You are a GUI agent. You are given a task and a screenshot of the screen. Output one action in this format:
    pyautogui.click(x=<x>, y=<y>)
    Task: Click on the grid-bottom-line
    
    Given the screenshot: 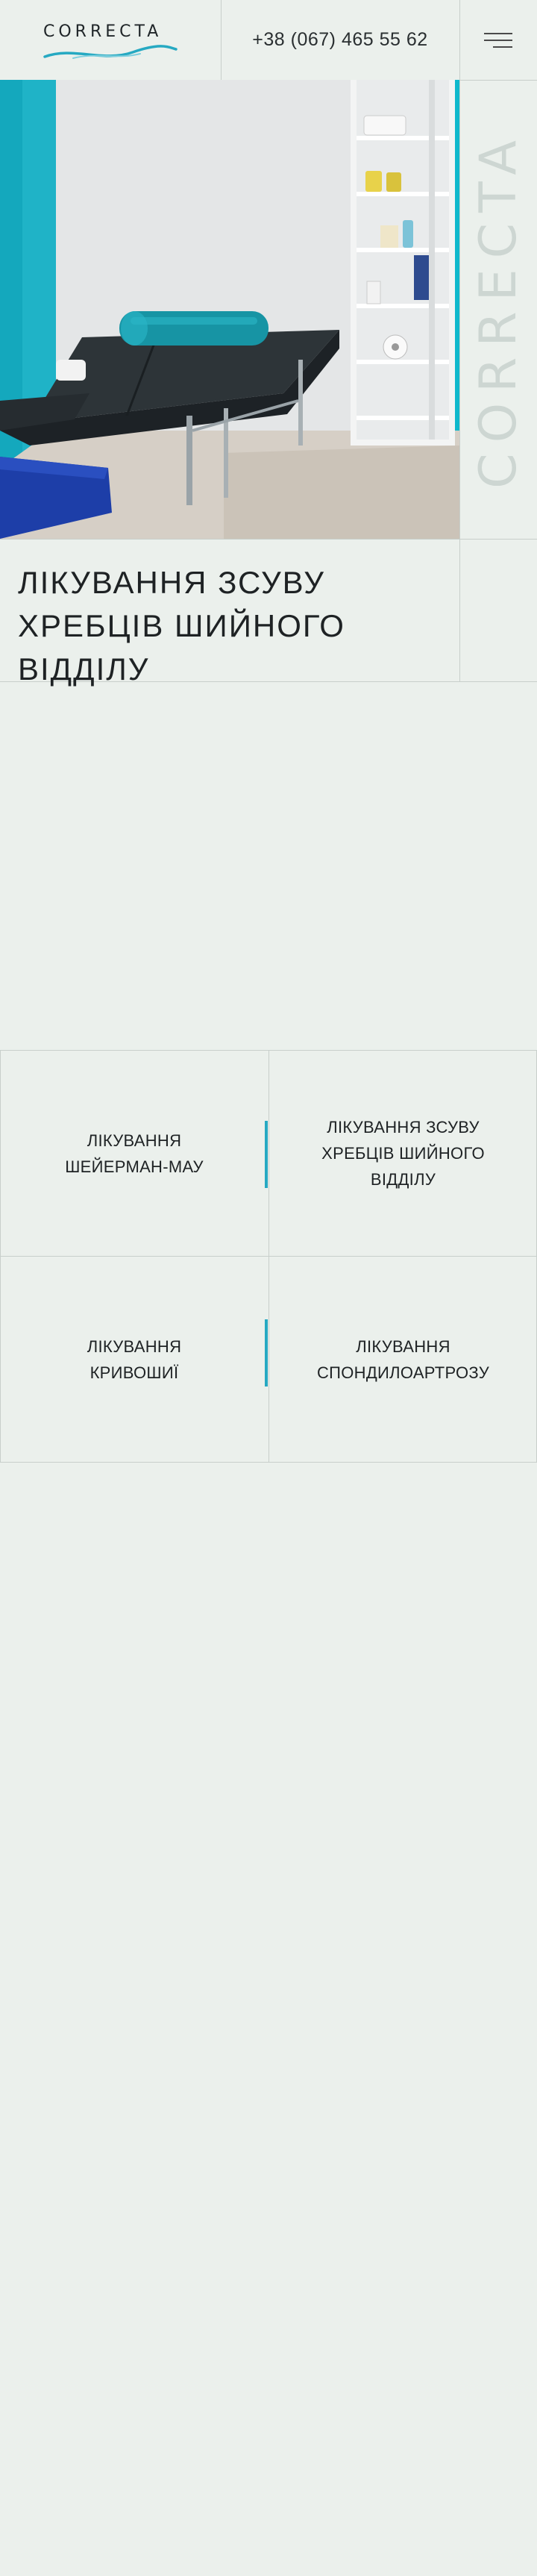 What is the action you would take?
    pyautogui.click(x=268, y=1462)
    